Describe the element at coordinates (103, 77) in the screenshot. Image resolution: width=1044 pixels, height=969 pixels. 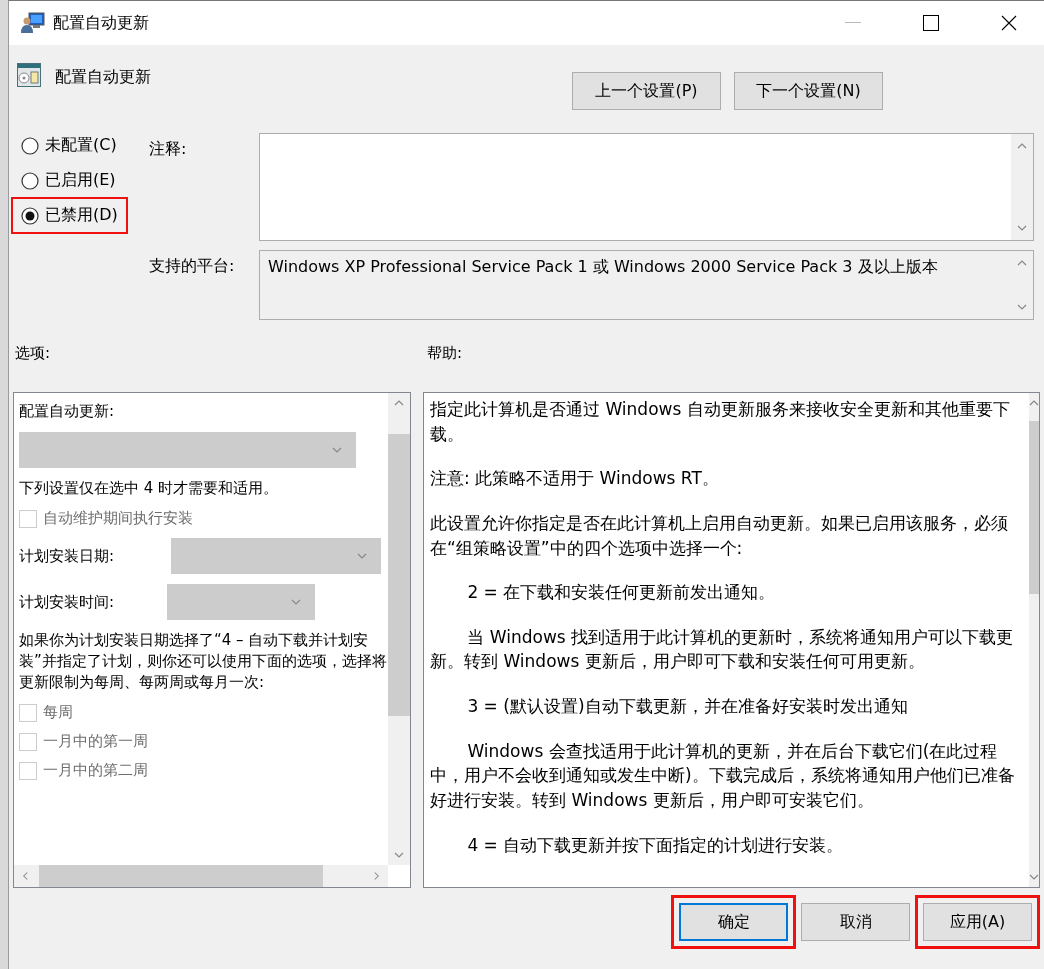
I see `policy-title: 配置自动更新` at that location.